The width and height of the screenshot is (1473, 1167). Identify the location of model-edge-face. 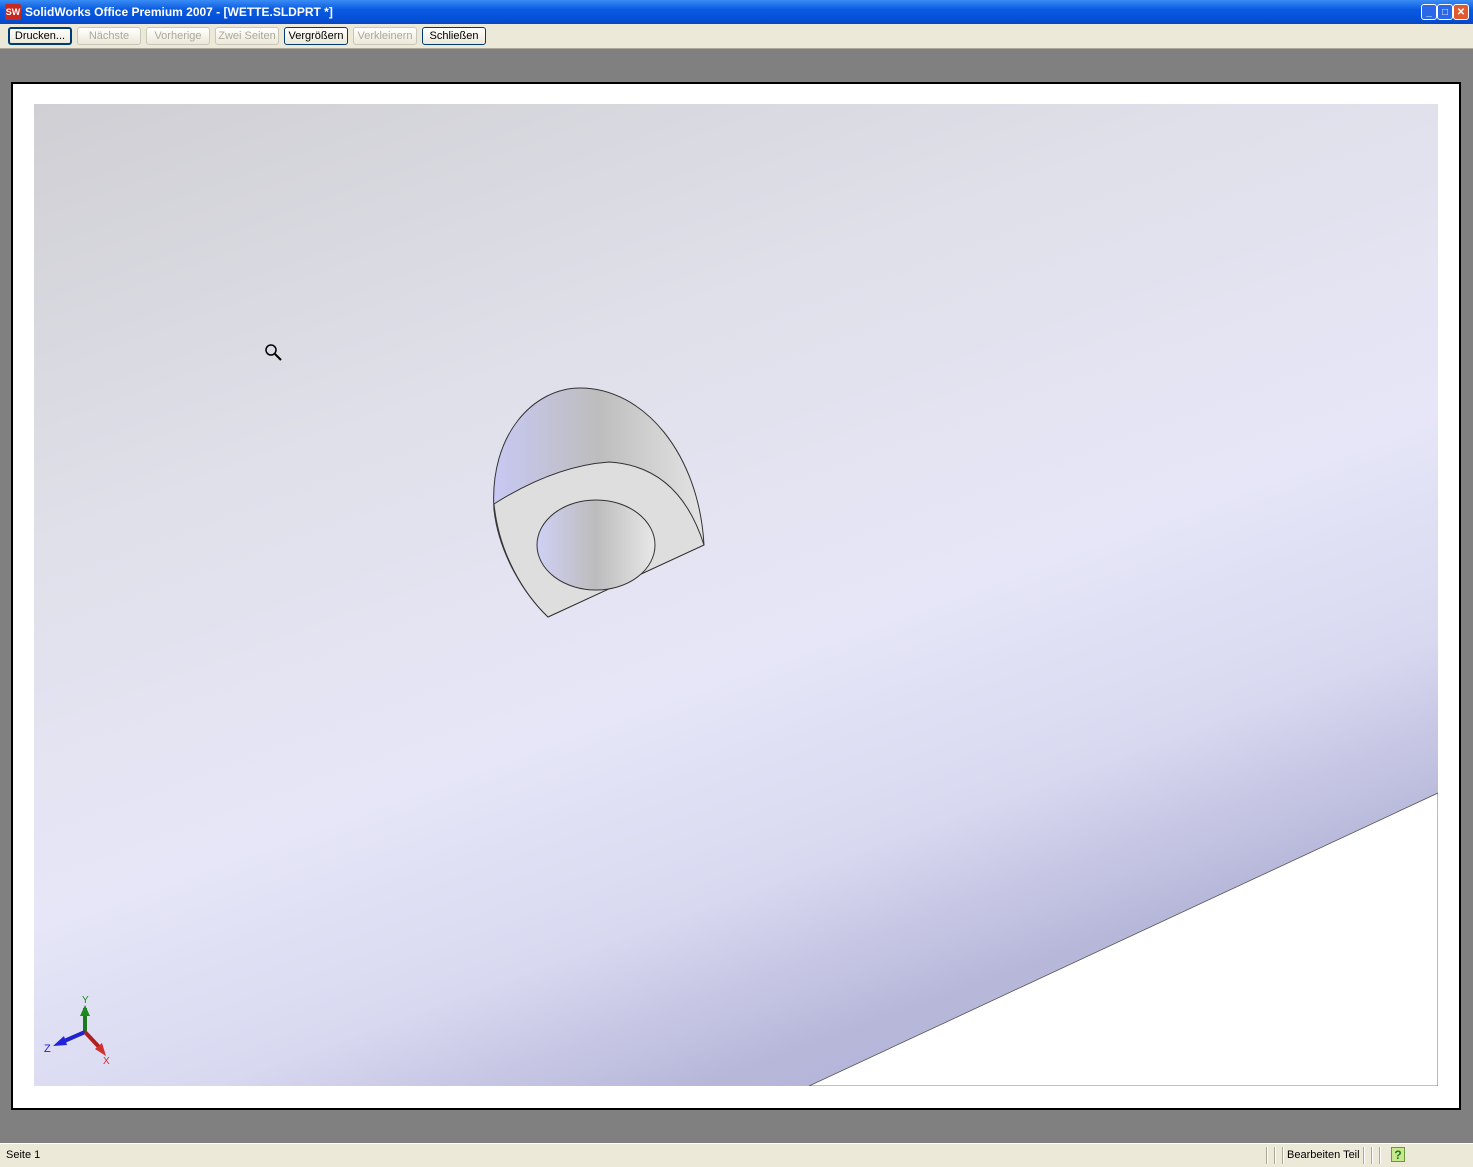
(1123, 939).